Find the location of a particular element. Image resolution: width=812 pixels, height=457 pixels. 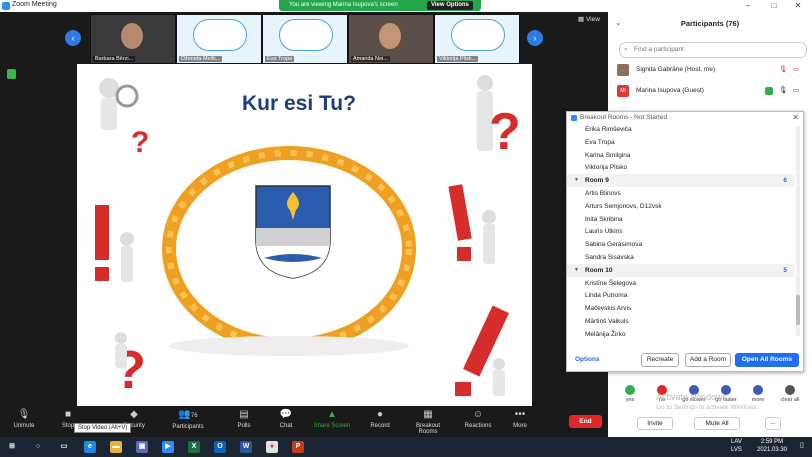

breakout-member-row: Melānija Žirko is located at coordinates (681, 334).